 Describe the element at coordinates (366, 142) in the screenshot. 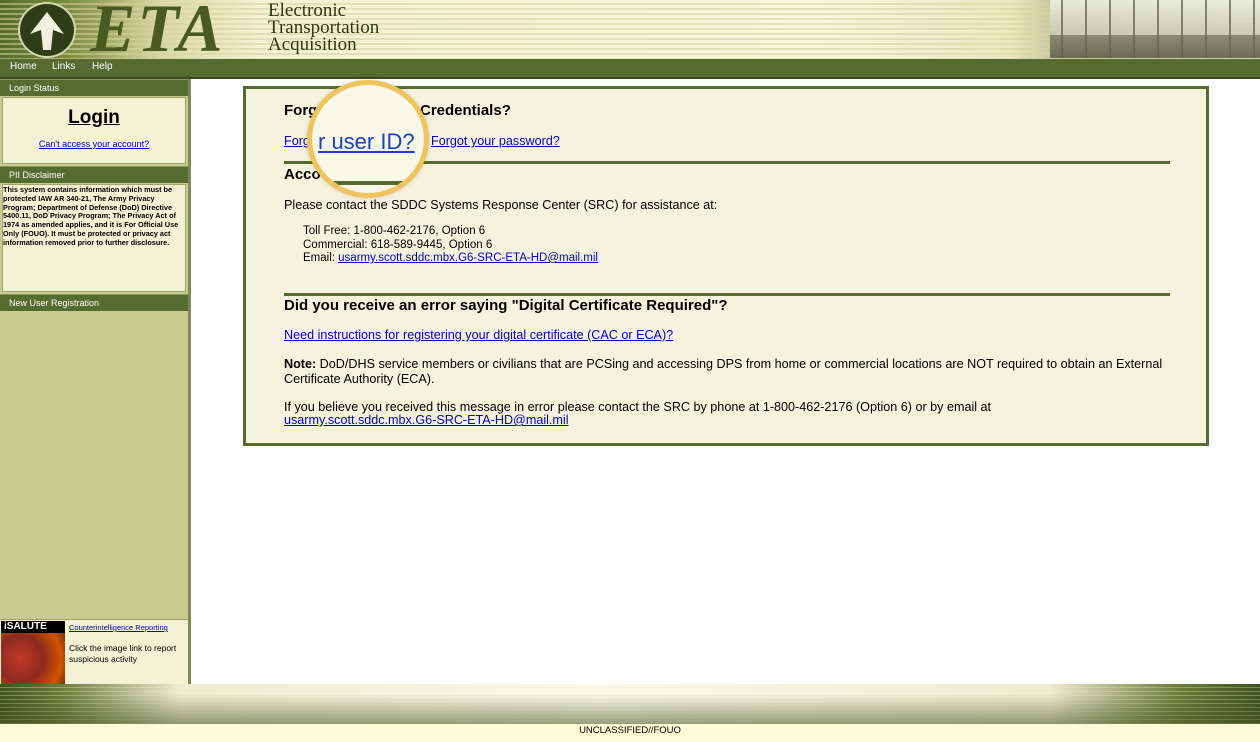

I see `magnified-forgot-user-id-link: r user ID?` at that location.